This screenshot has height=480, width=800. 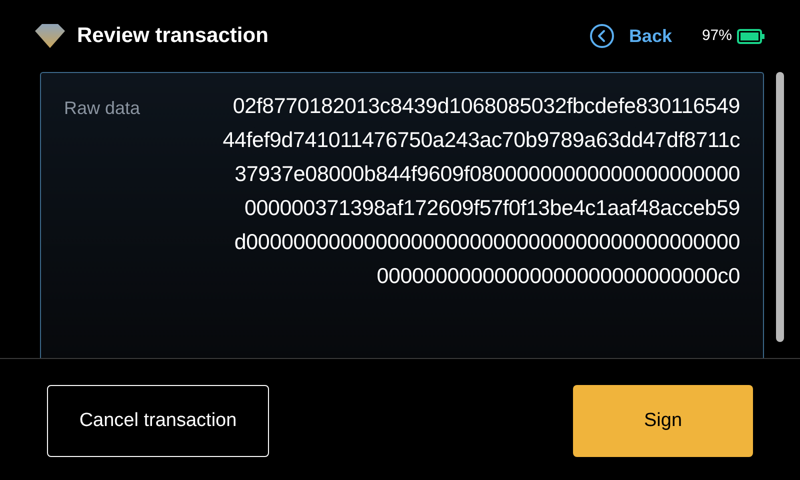 What do you see at coordinates (481, 140) in the screenshot?
I see `hex-line: 44fef9d741011476750a243ac70b9789a63dd47df8711c` at bounding box center [481, 140].